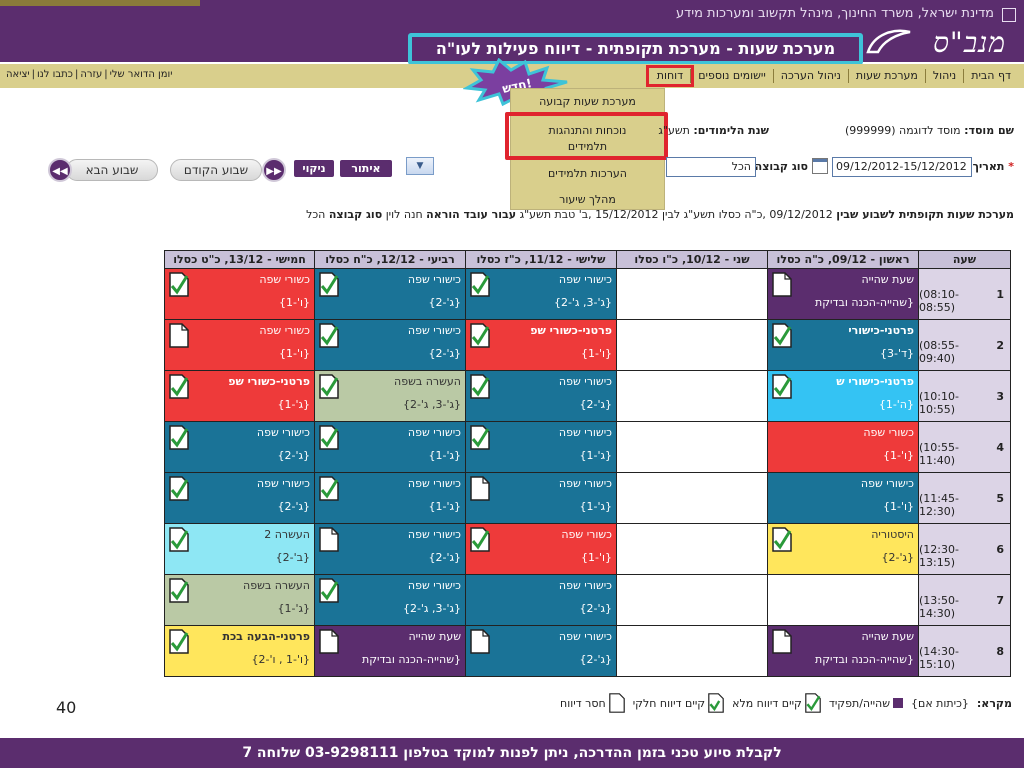 This screenshot has width=1024, height=768. What do you see at coordinates (1000, 294) in the screenshot?
I see `hour-number: 1` at bounding box center [1000, 294].